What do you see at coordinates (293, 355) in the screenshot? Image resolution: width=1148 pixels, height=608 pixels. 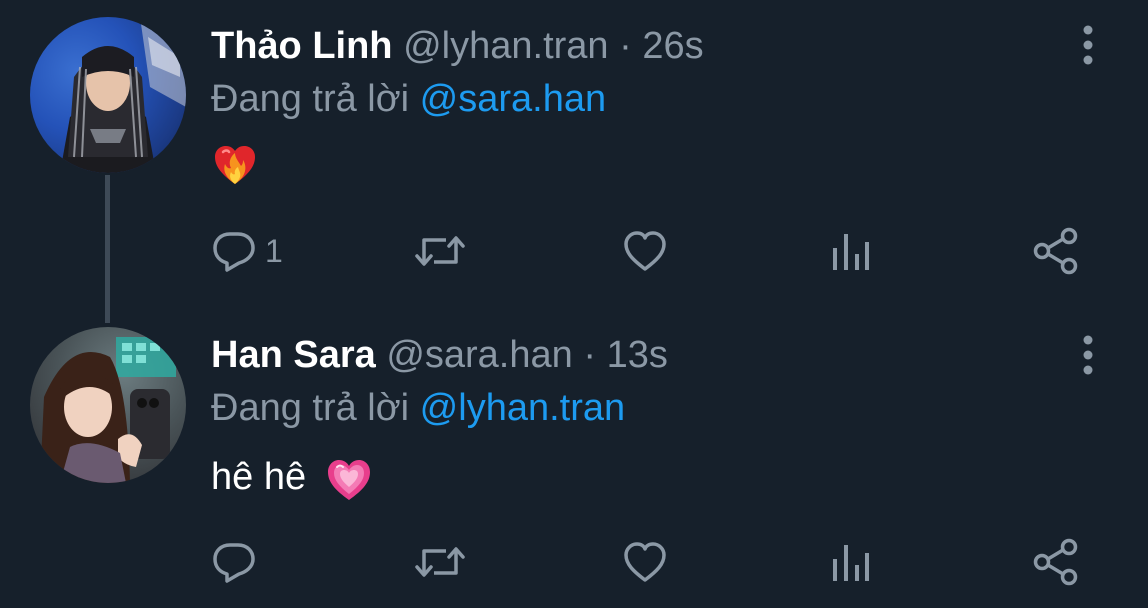 I see `display-name: Han Sara` at bounding box center [293, 355].